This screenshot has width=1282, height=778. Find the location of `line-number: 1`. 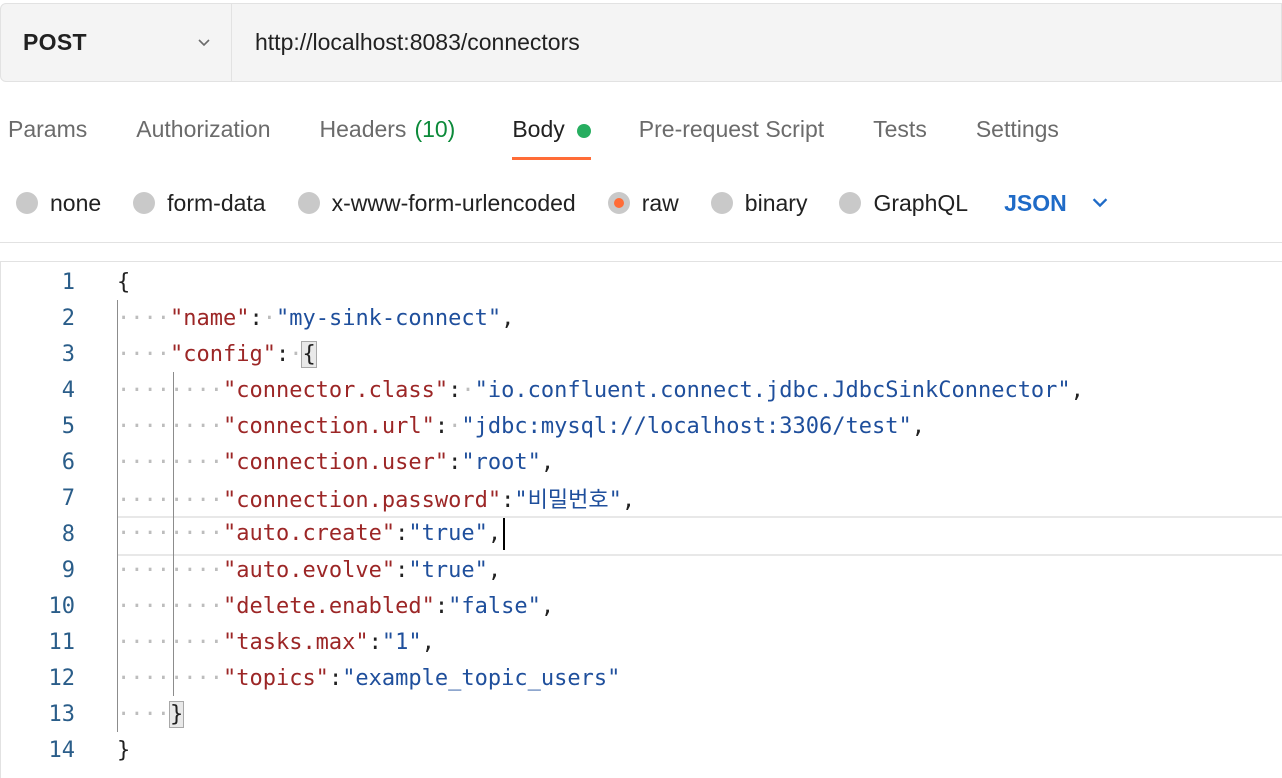

line-number: 1 is located at coordinates (68, 282).